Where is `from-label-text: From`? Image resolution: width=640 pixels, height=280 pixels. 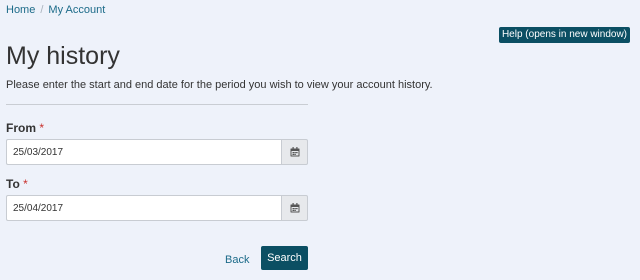 from-label-text: From is located at coordinates (21, 128).